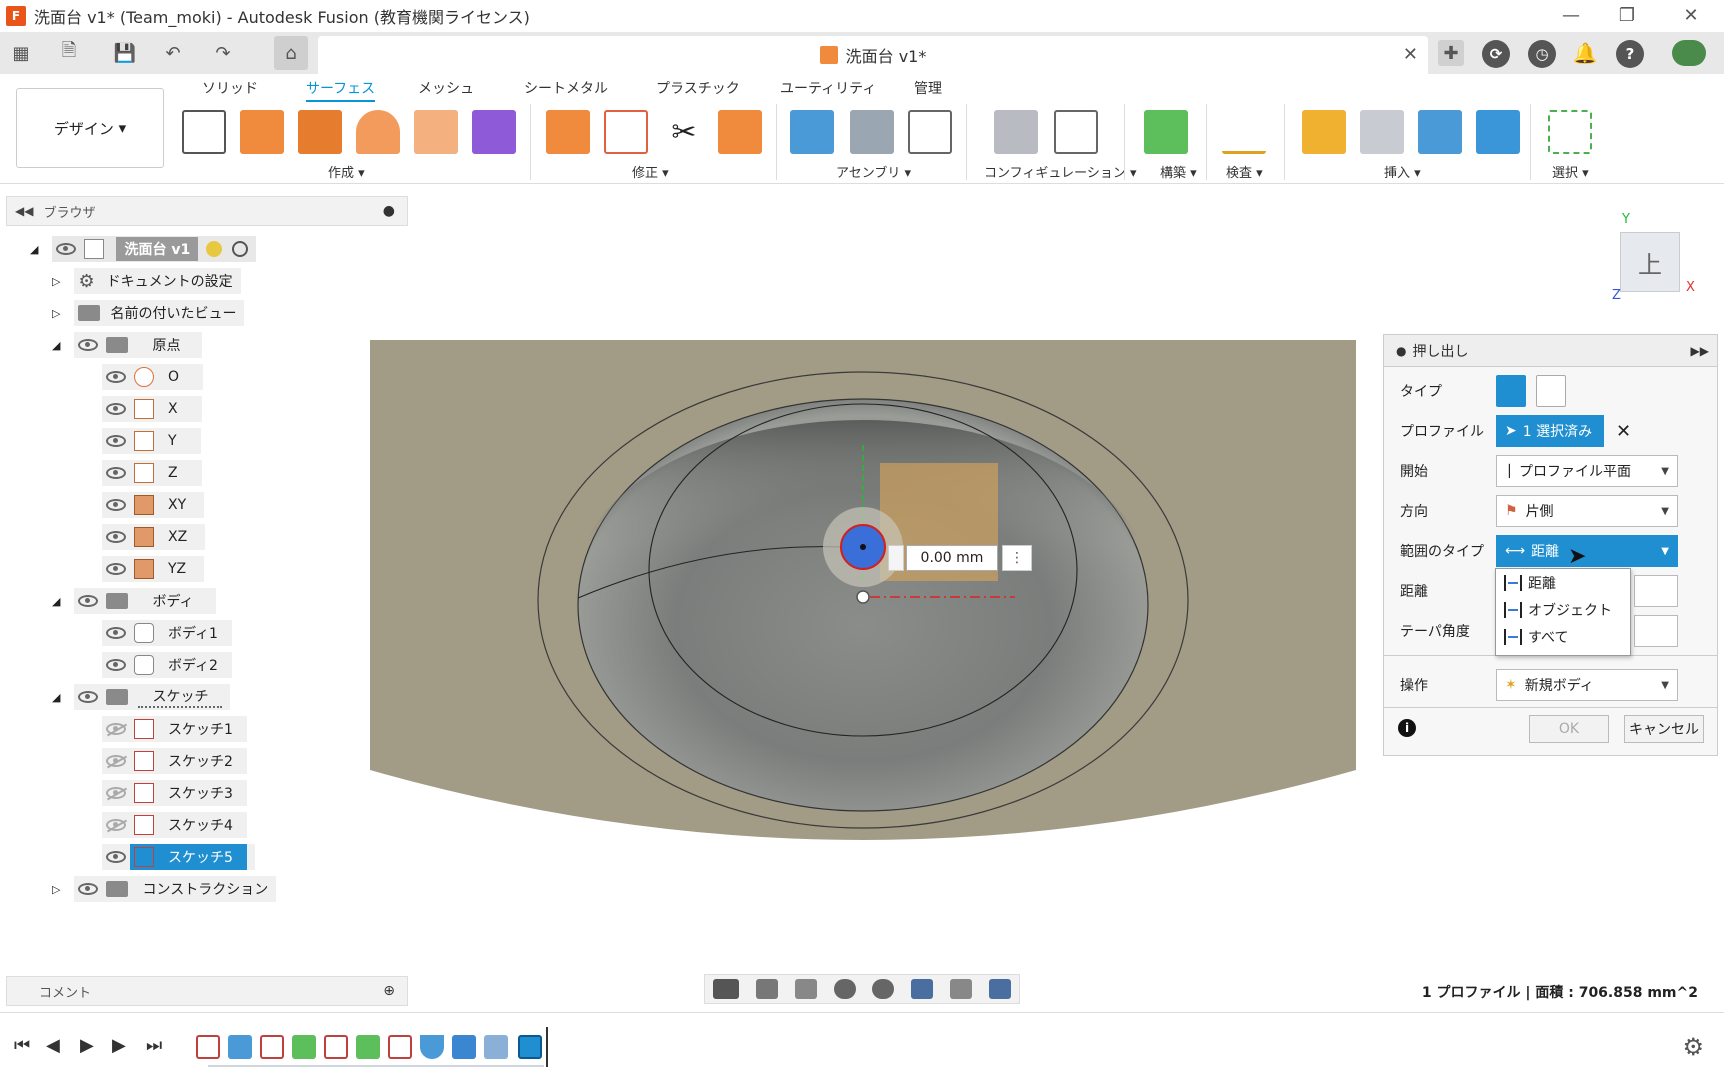 Image resolution: width=1724 pixels, height=1080 pixels. Describe the element at coordinates (1542, 54) in the screenshot. I see `job-status-icon: ◷` at that location.